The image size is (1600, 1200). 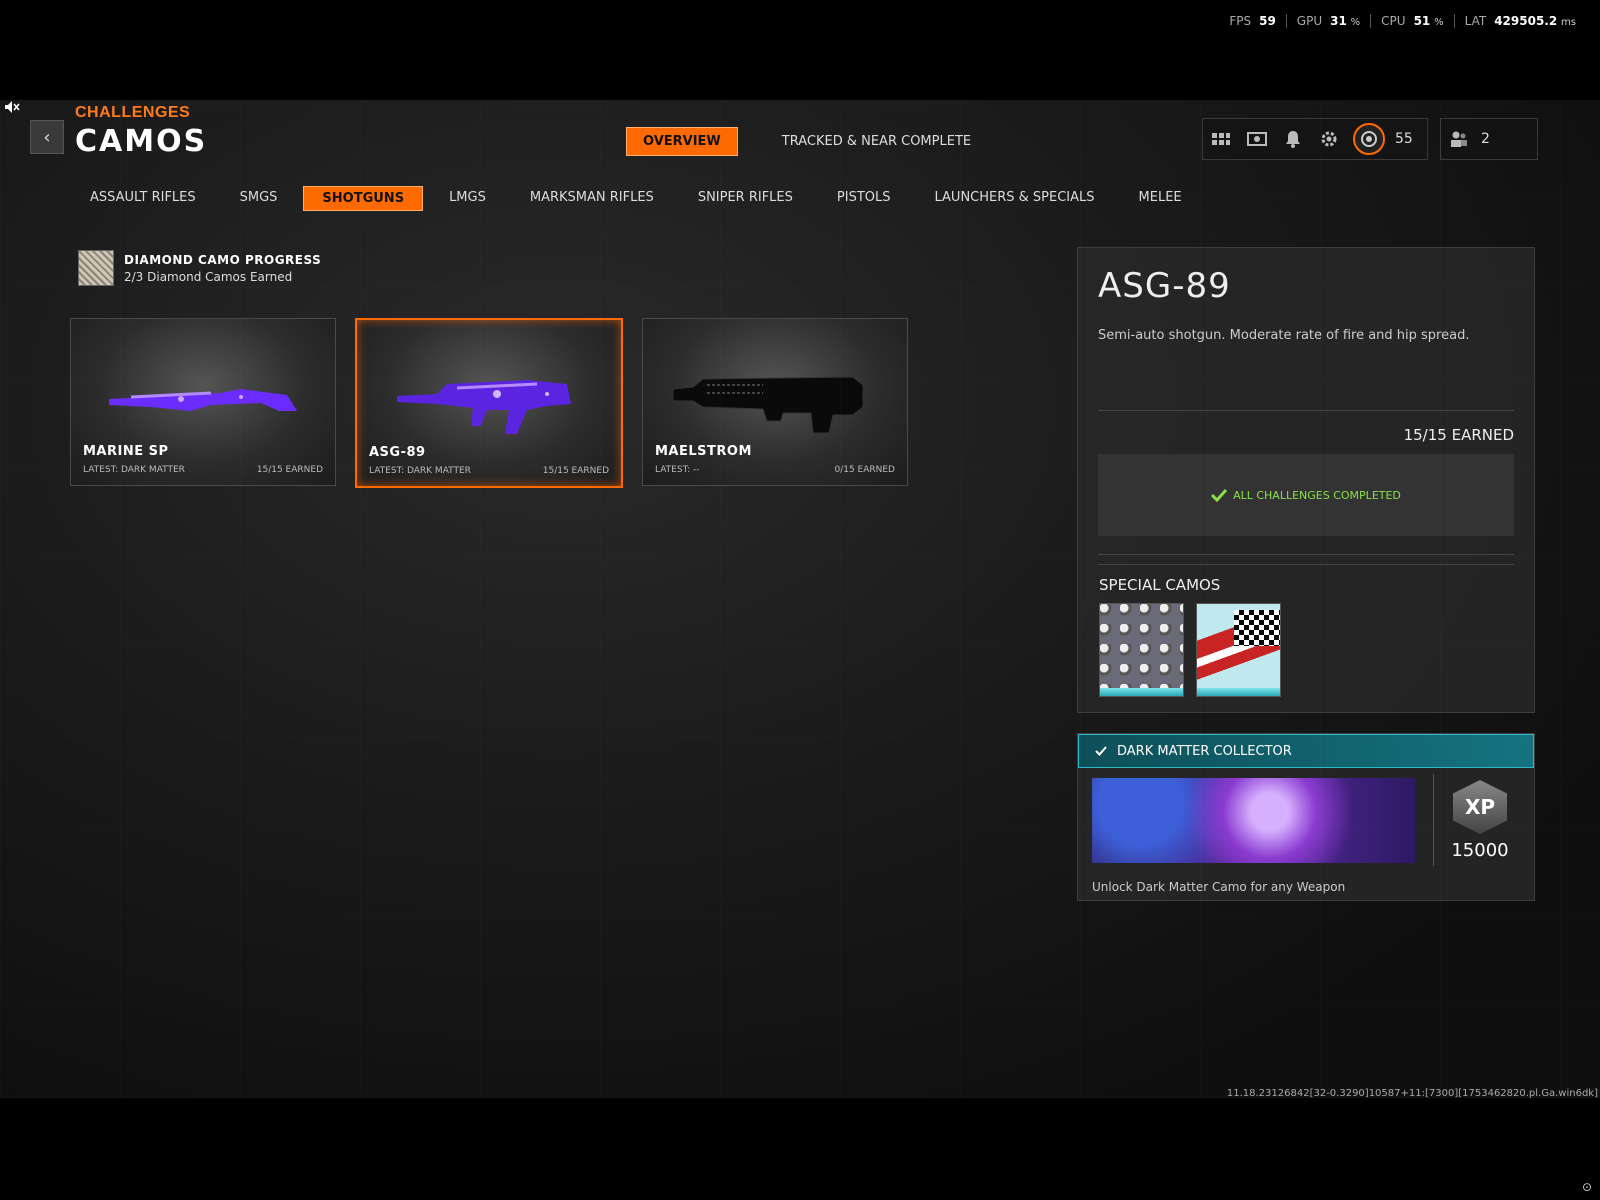 I want to click on gear-icon, so click(x=1329, y=139).